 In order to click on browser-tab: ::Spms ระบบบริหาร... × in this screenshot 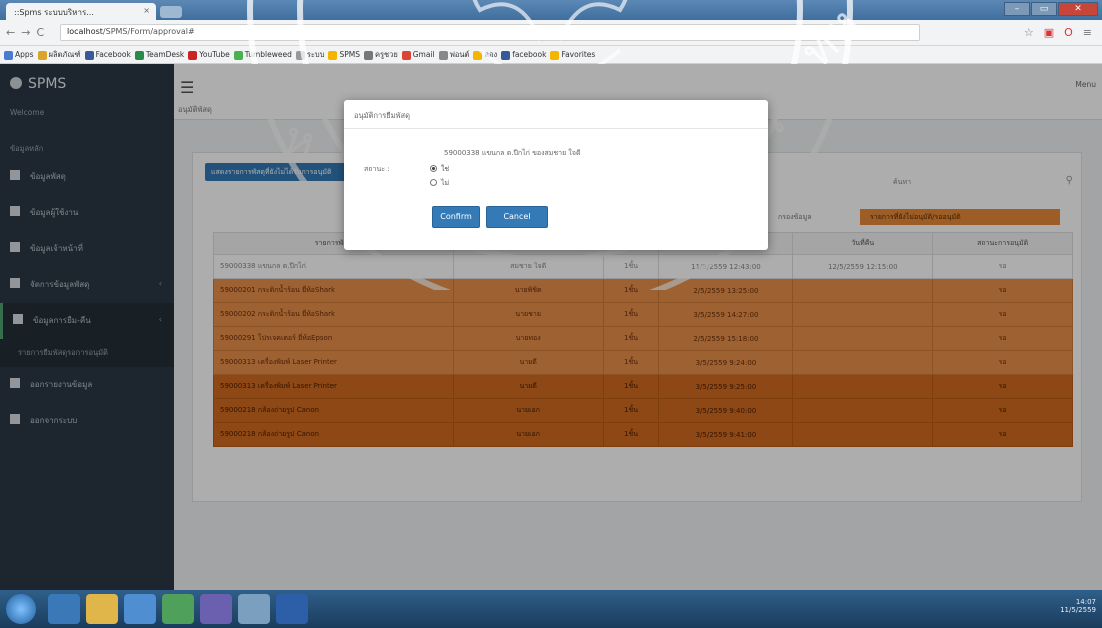, I will do `click(81, 11)`.